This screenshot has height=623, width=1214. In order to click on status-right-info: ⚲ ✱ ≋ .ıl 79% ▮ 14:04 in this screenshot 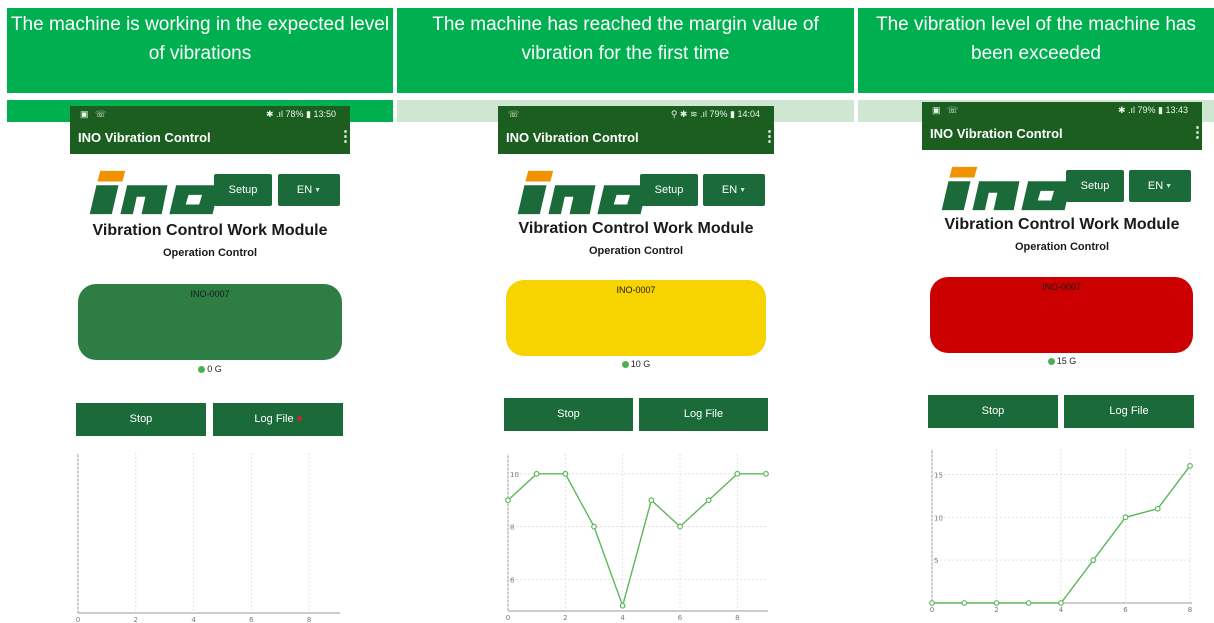, I will do `click(715, 114)`.